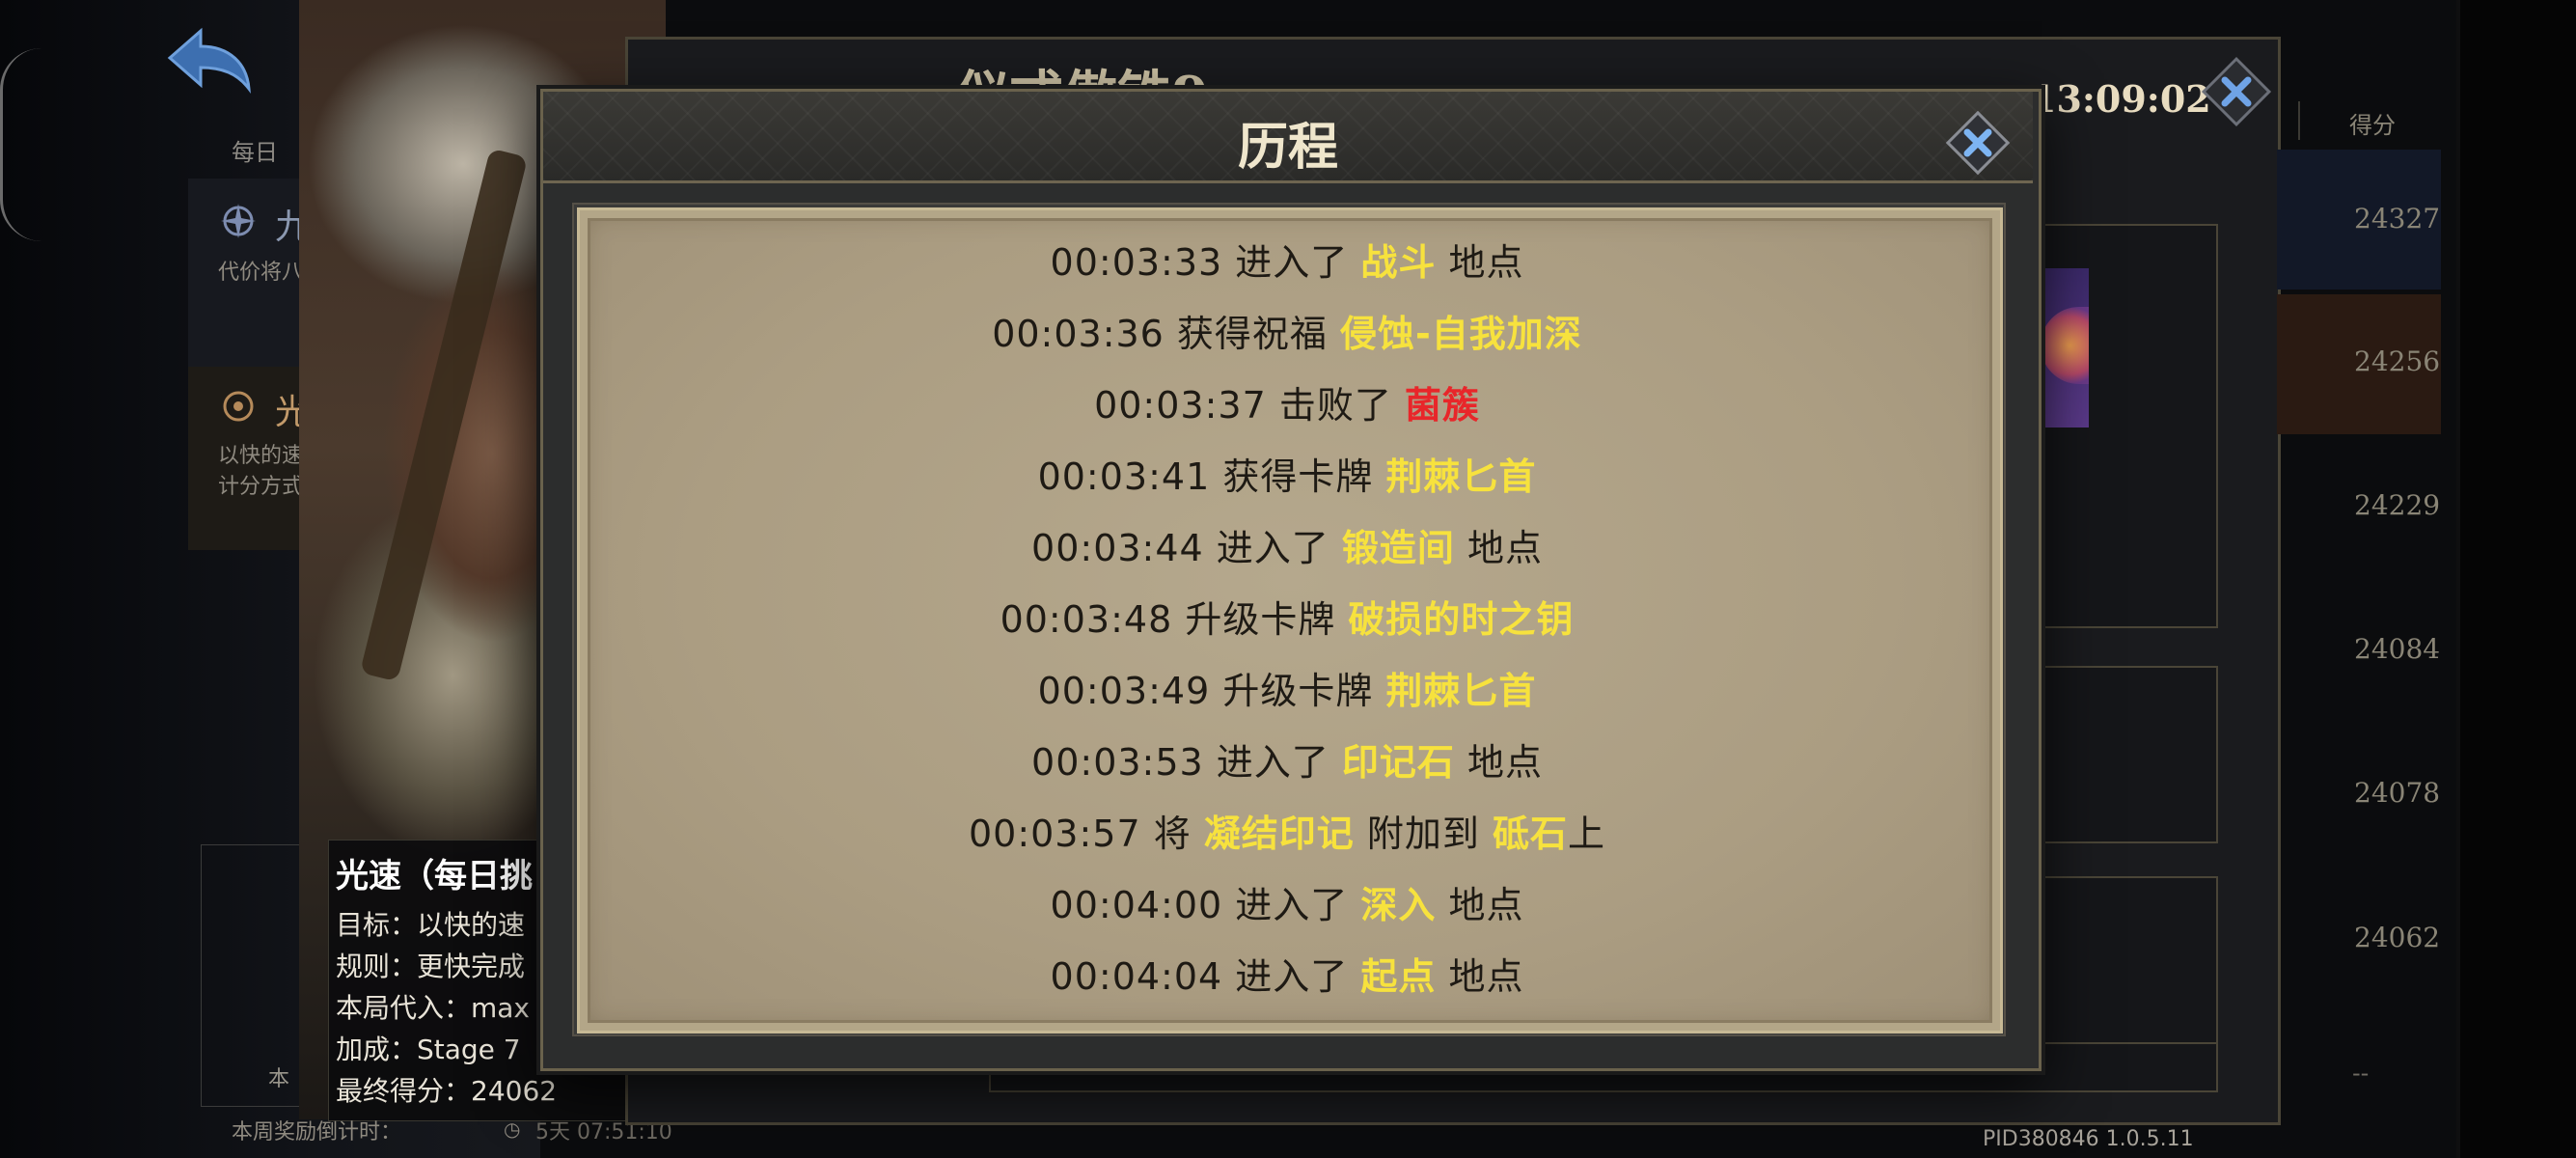 Image resolution: width=2576 pixels, height=1158 pixels. What do you see at coordinates (2397, 361) in the screenshot?
I see `rank-score: 24256` at bounding box center [2397, 361].